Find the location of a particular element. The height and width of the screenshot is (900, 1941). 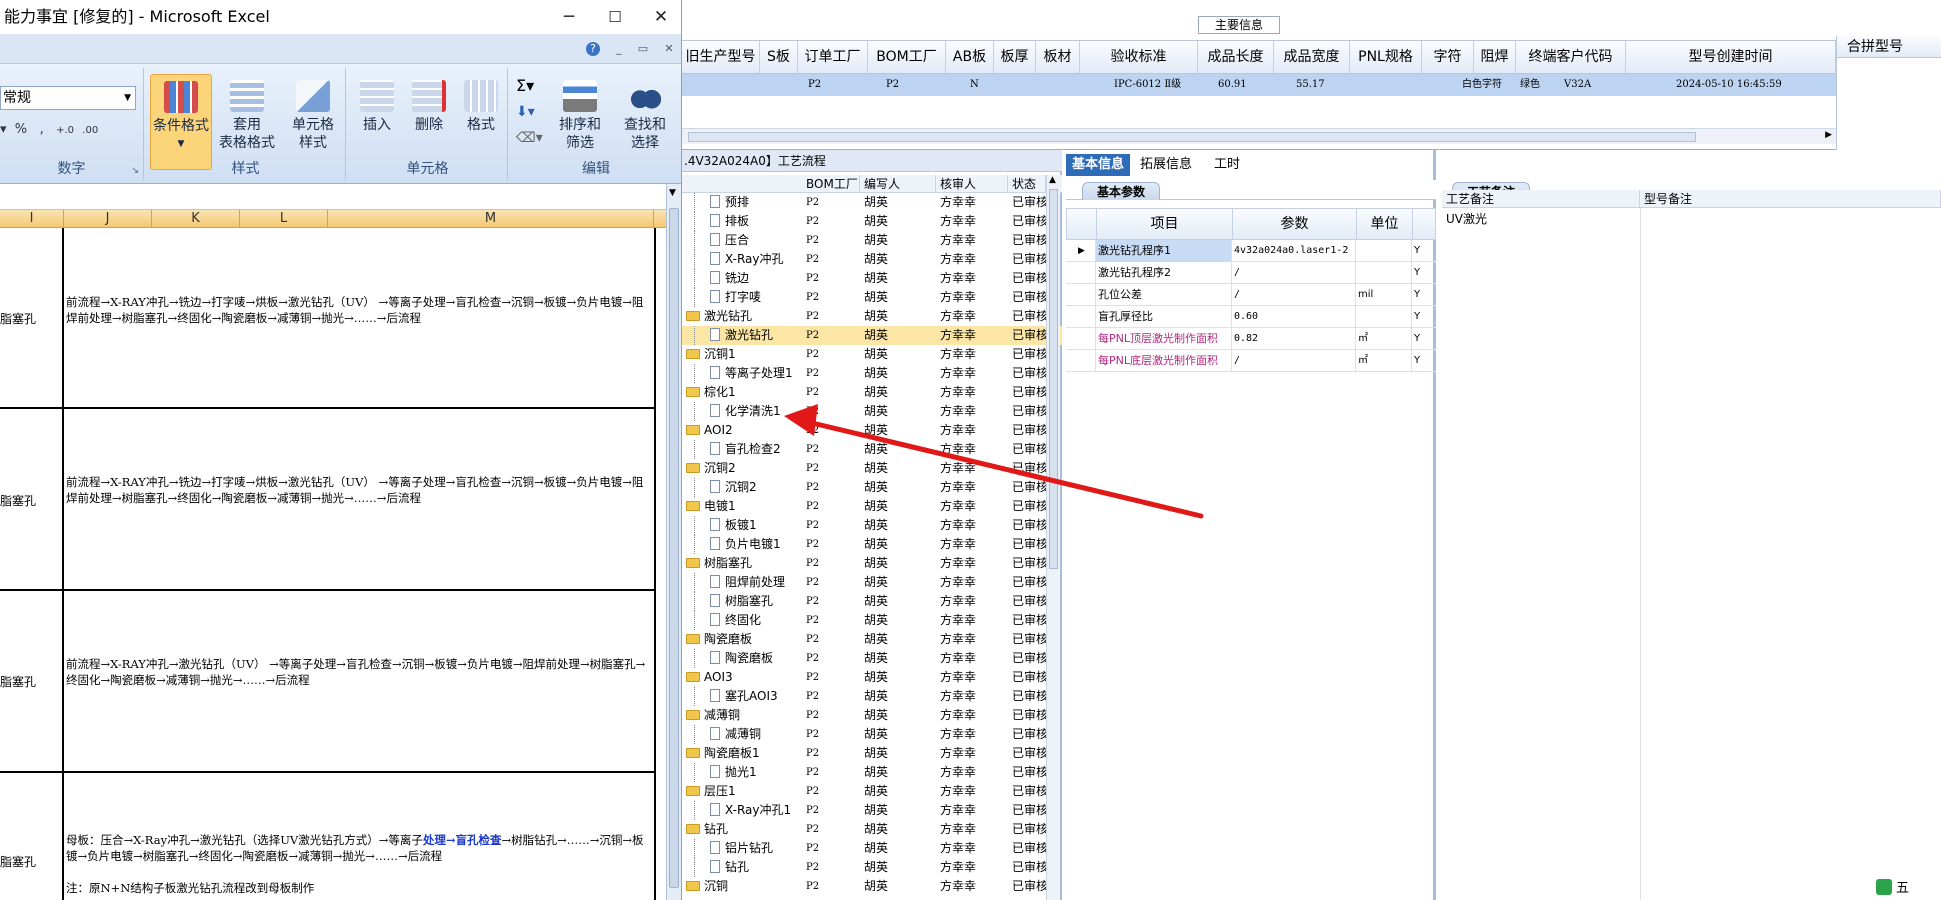

param-row: 孔位公差 / mil Y is located at coordinates (1251, 295).